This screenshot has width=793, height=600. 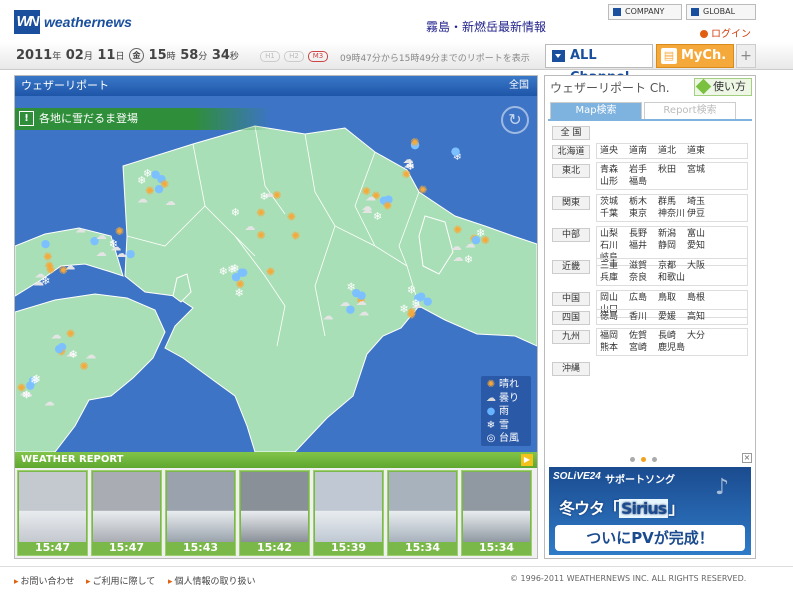 I want to click on prefecture-link: 宮崎, so click(x=643, y=348).